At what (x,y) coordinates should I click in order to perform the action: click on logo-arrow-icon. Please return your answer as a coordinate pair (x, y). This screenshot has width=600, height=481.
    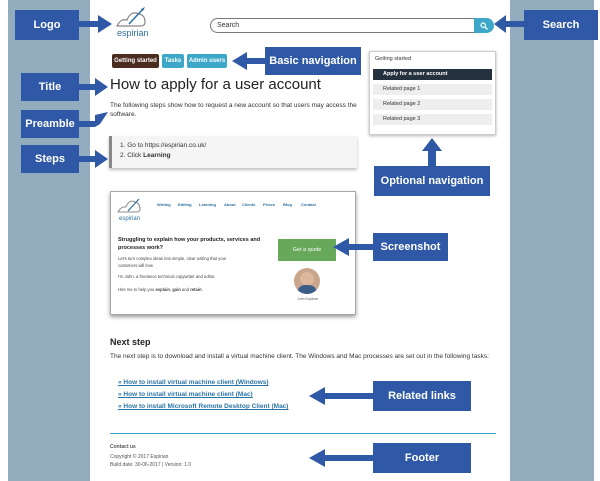
    Looking at the image, I should click on (95, 24).